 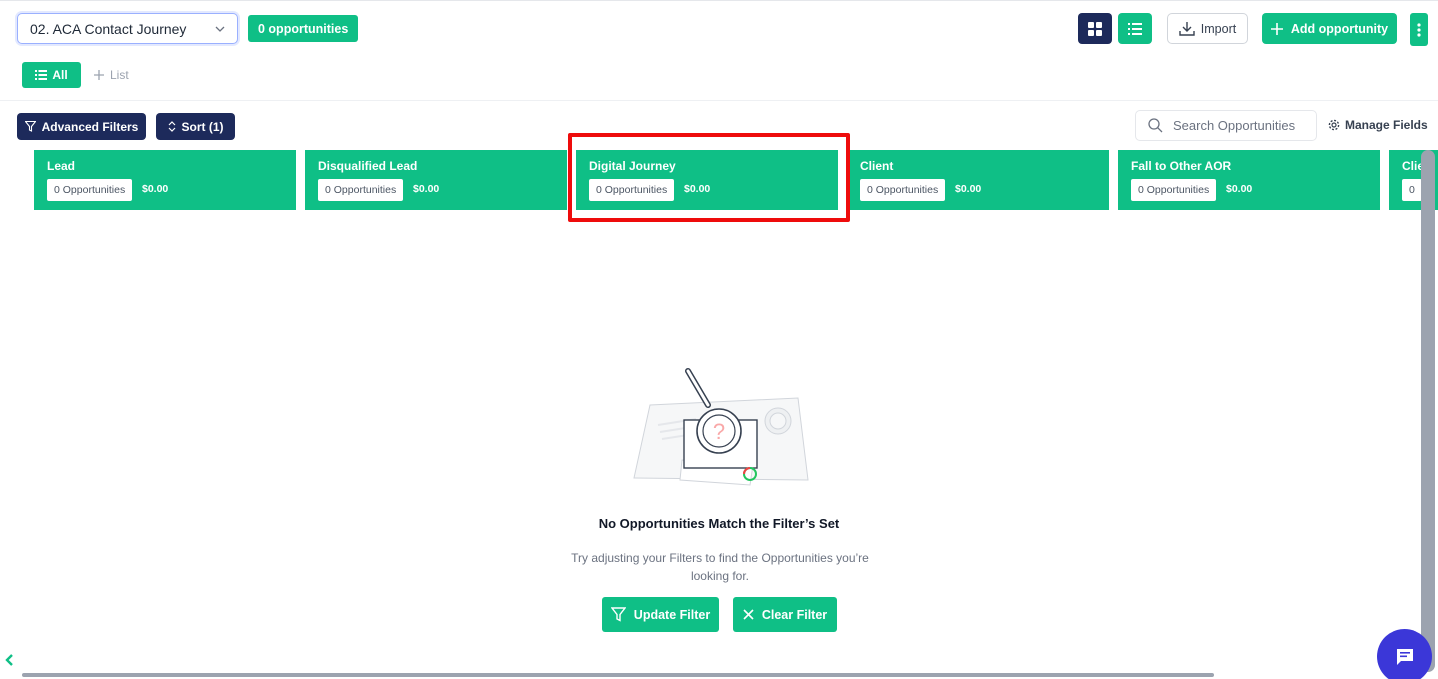 What do you see at coordinates (171, 126) in the screenshot?
I see `sort-icon` at bounding box center [171, 126].